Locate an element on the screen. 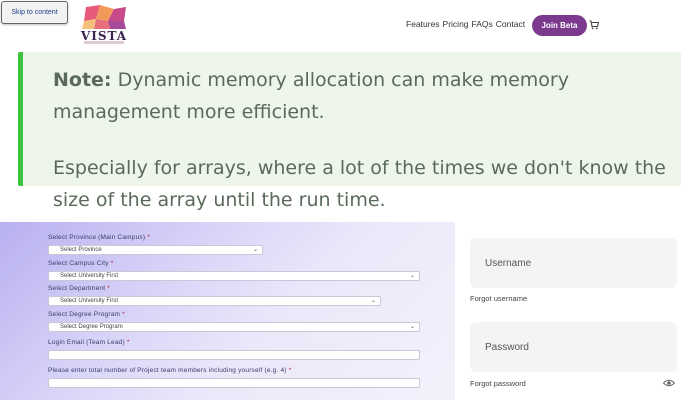  forgot-username-link: Forgot username is located at coordinates (498, 298).